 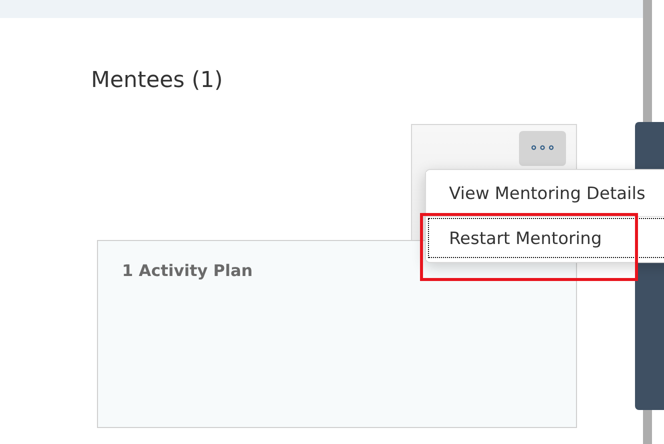 What do you see at coordinates (188, 270) in the screenshot?
I see `card-title: 1 Activity Plan` at bounding box center [188, 270].